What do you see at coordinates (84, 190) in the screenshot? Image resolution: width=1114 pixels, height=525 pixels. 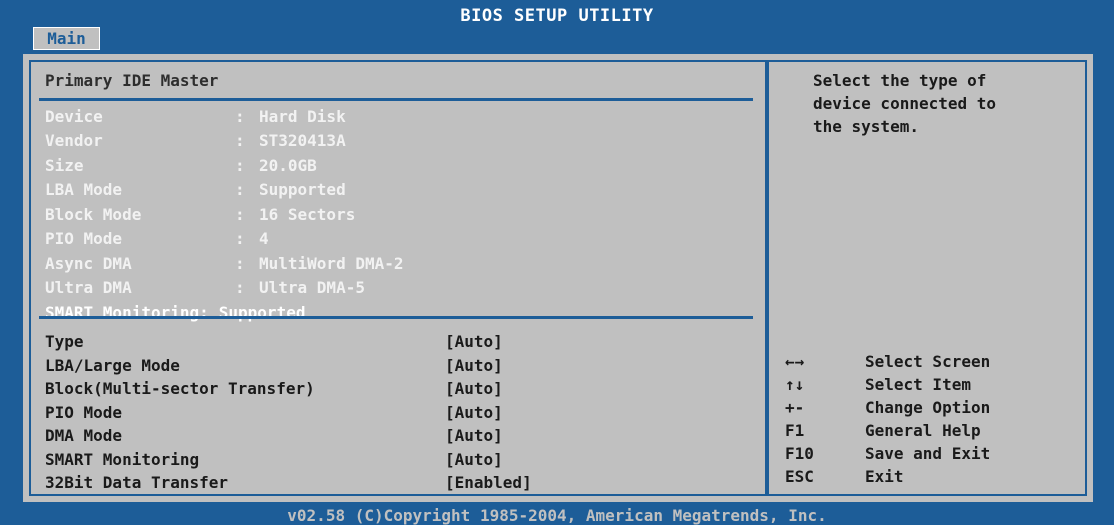 I see `info-label: LBA Mode` at bounding box center [84, 190].